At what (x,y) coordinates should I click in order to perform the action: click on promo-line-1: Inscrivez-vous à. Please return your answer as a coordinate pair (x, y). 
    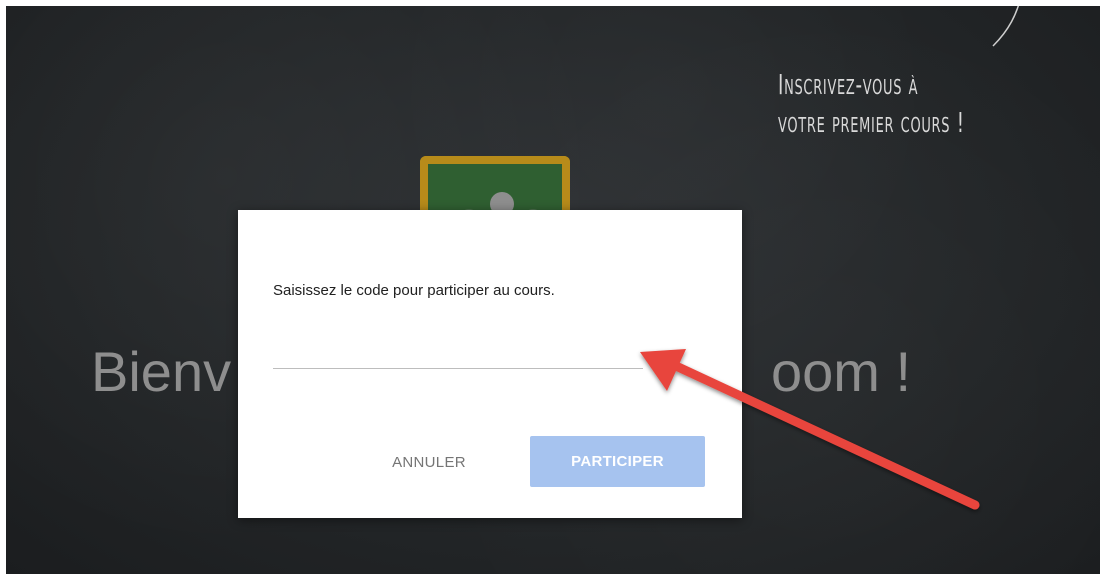
    Looking at the image, I should click on (848, 84).